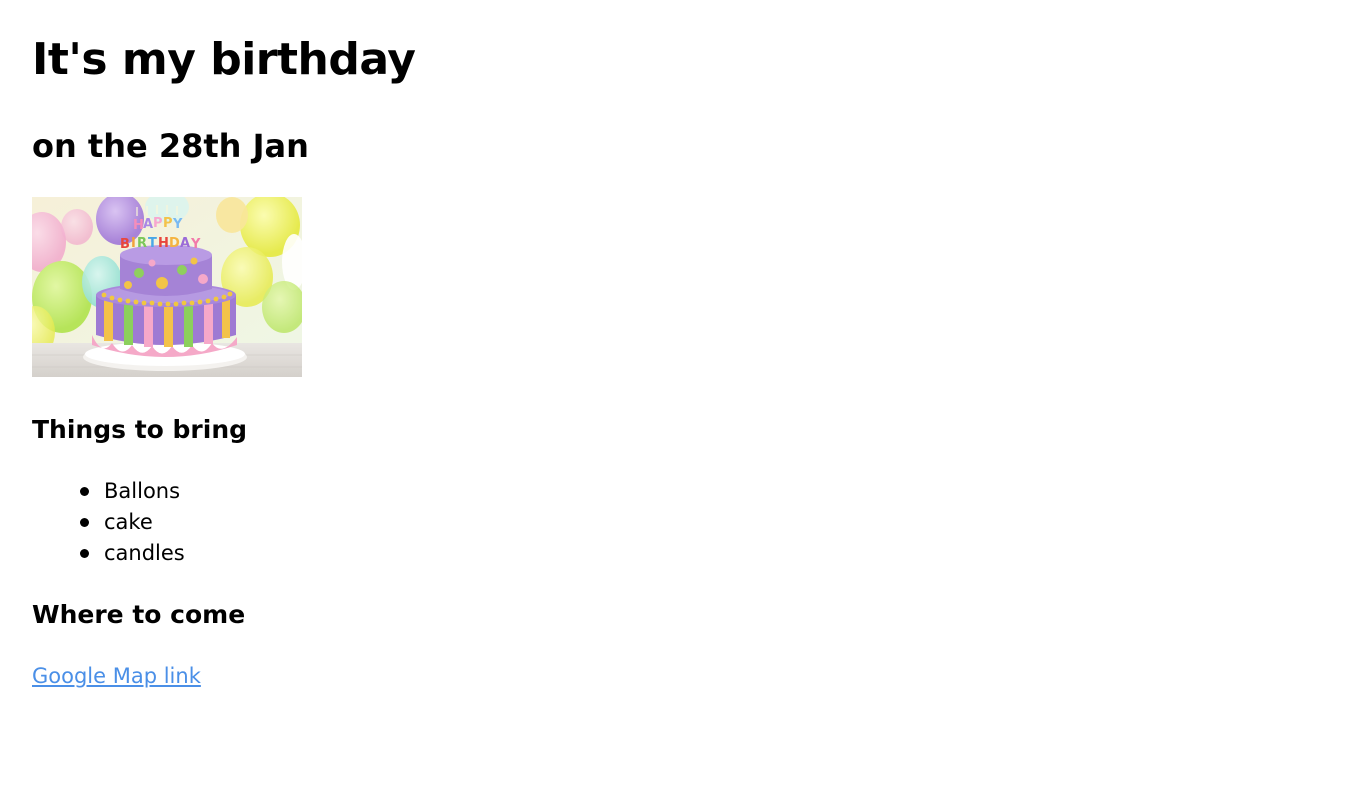  Describe the element at coordinates (170, 146) in the screenshot. I see `page-subtitle: on the 28th Jan` at that location.